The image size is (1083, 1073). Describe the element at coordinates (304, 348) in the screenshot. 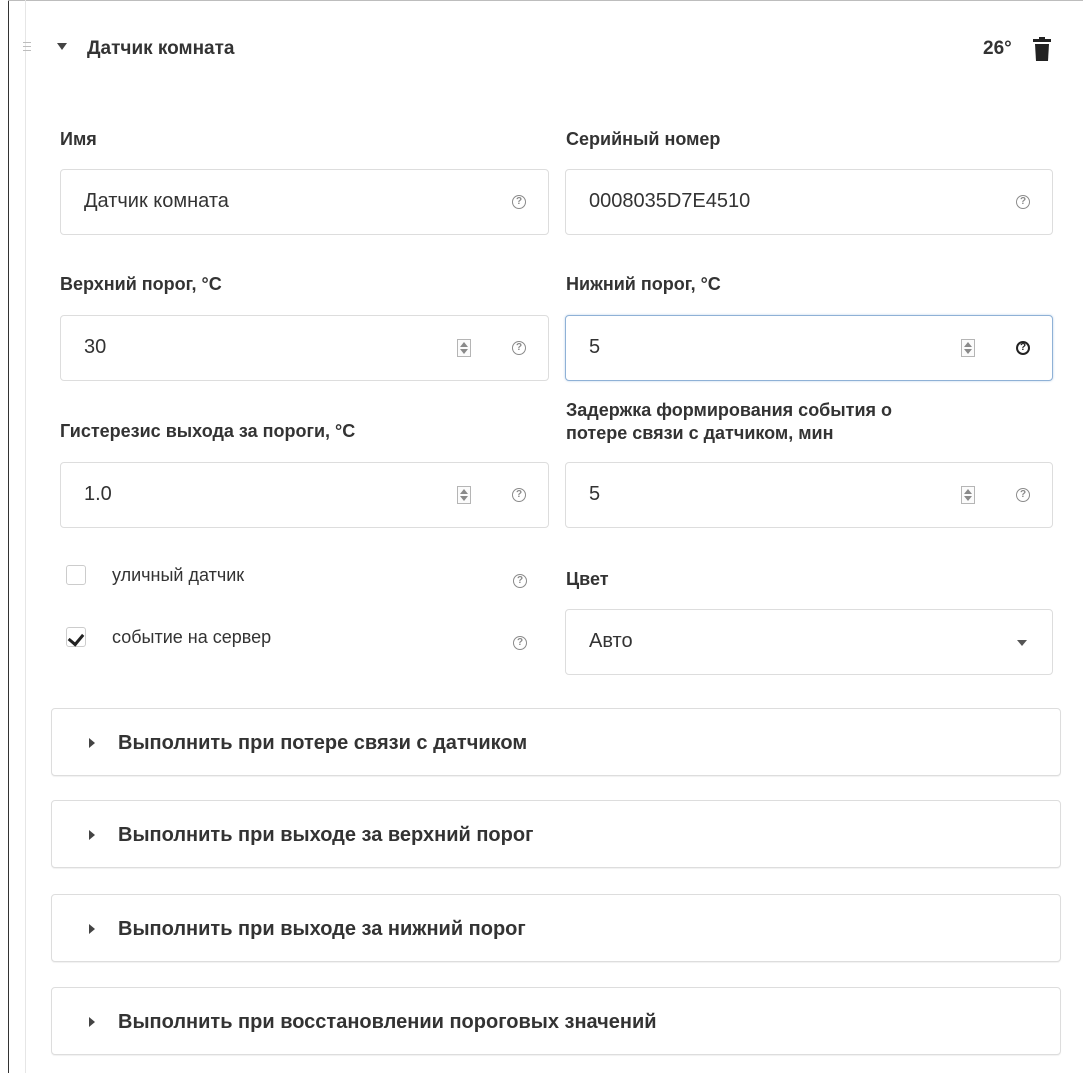

I see `upper-threshold-field: 30 ?` at that location.